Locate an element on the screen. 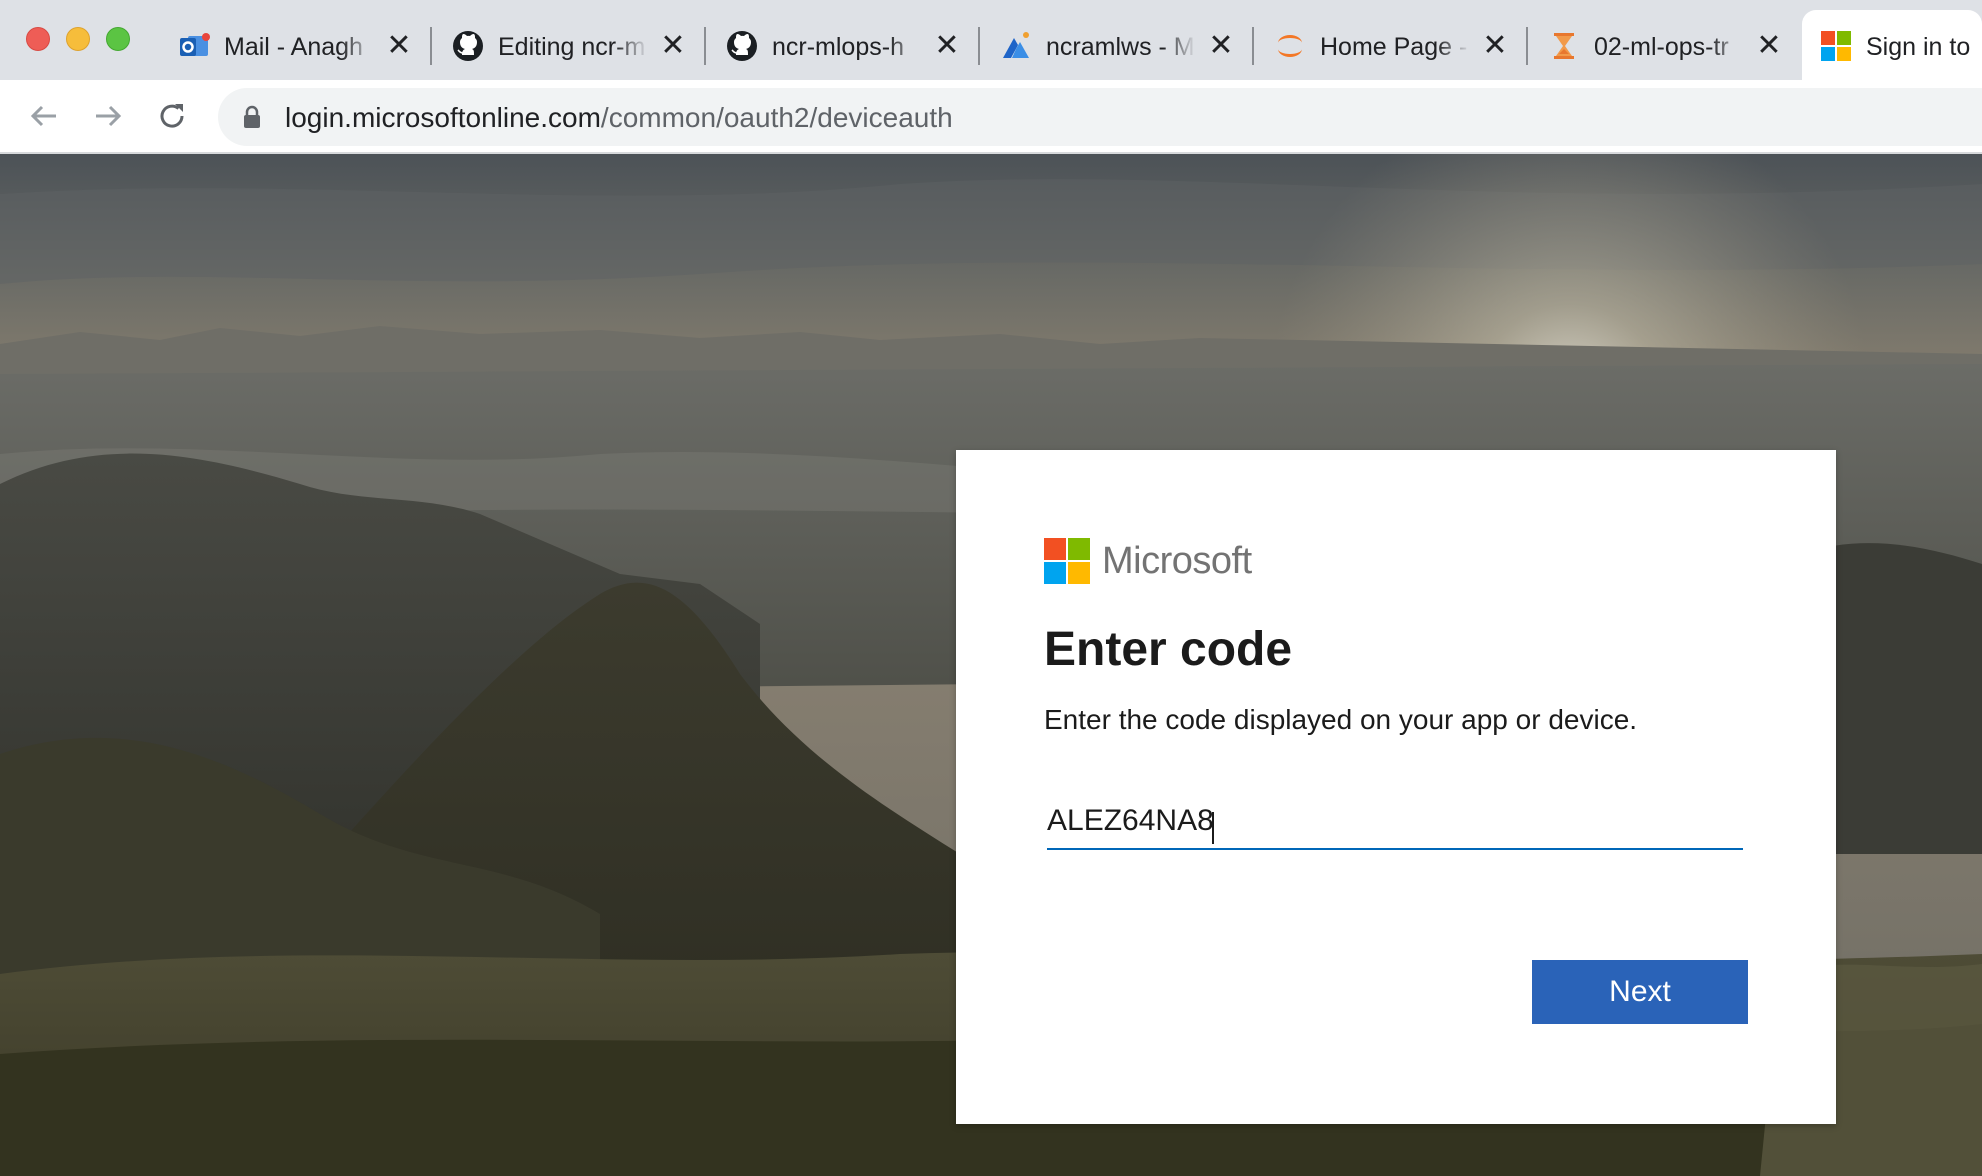 The image size is (1982, 1176). text-caret is located at coordinates (1213, 828).